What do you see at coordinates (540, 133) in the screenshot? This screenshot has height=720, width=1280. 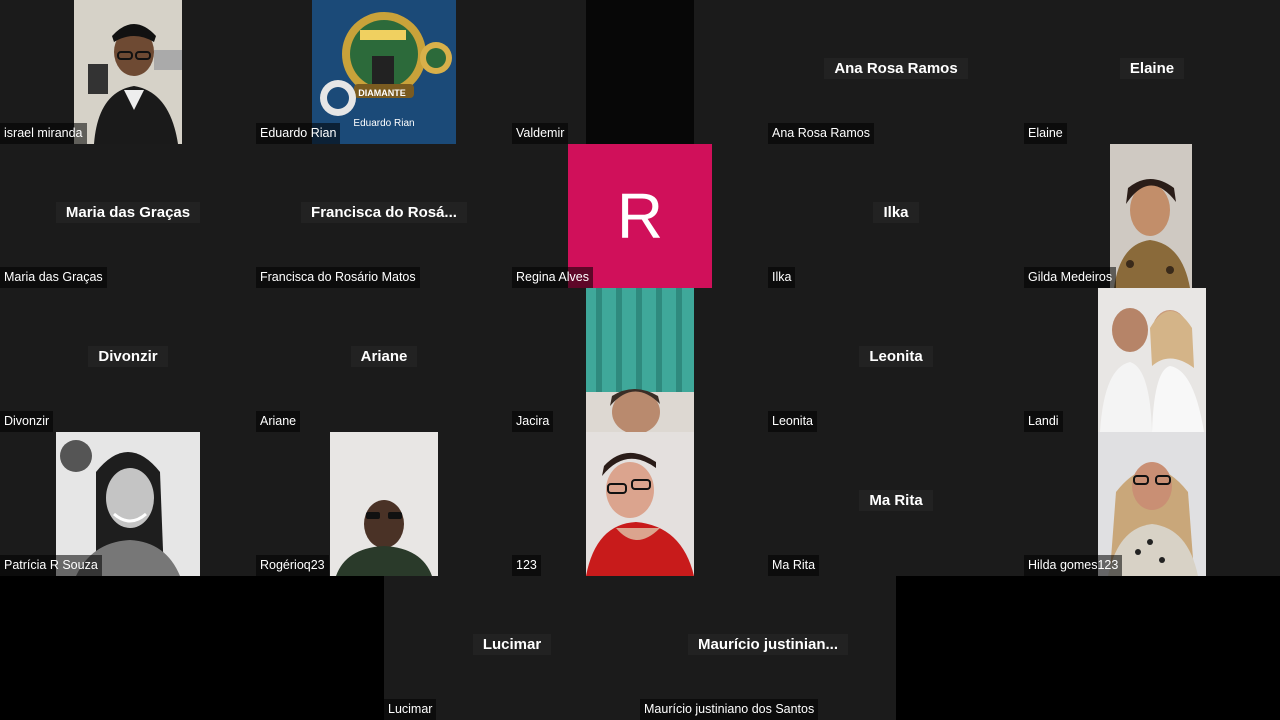 I see `participant-name-label: Valdemir` at bounding box center [540, 133].